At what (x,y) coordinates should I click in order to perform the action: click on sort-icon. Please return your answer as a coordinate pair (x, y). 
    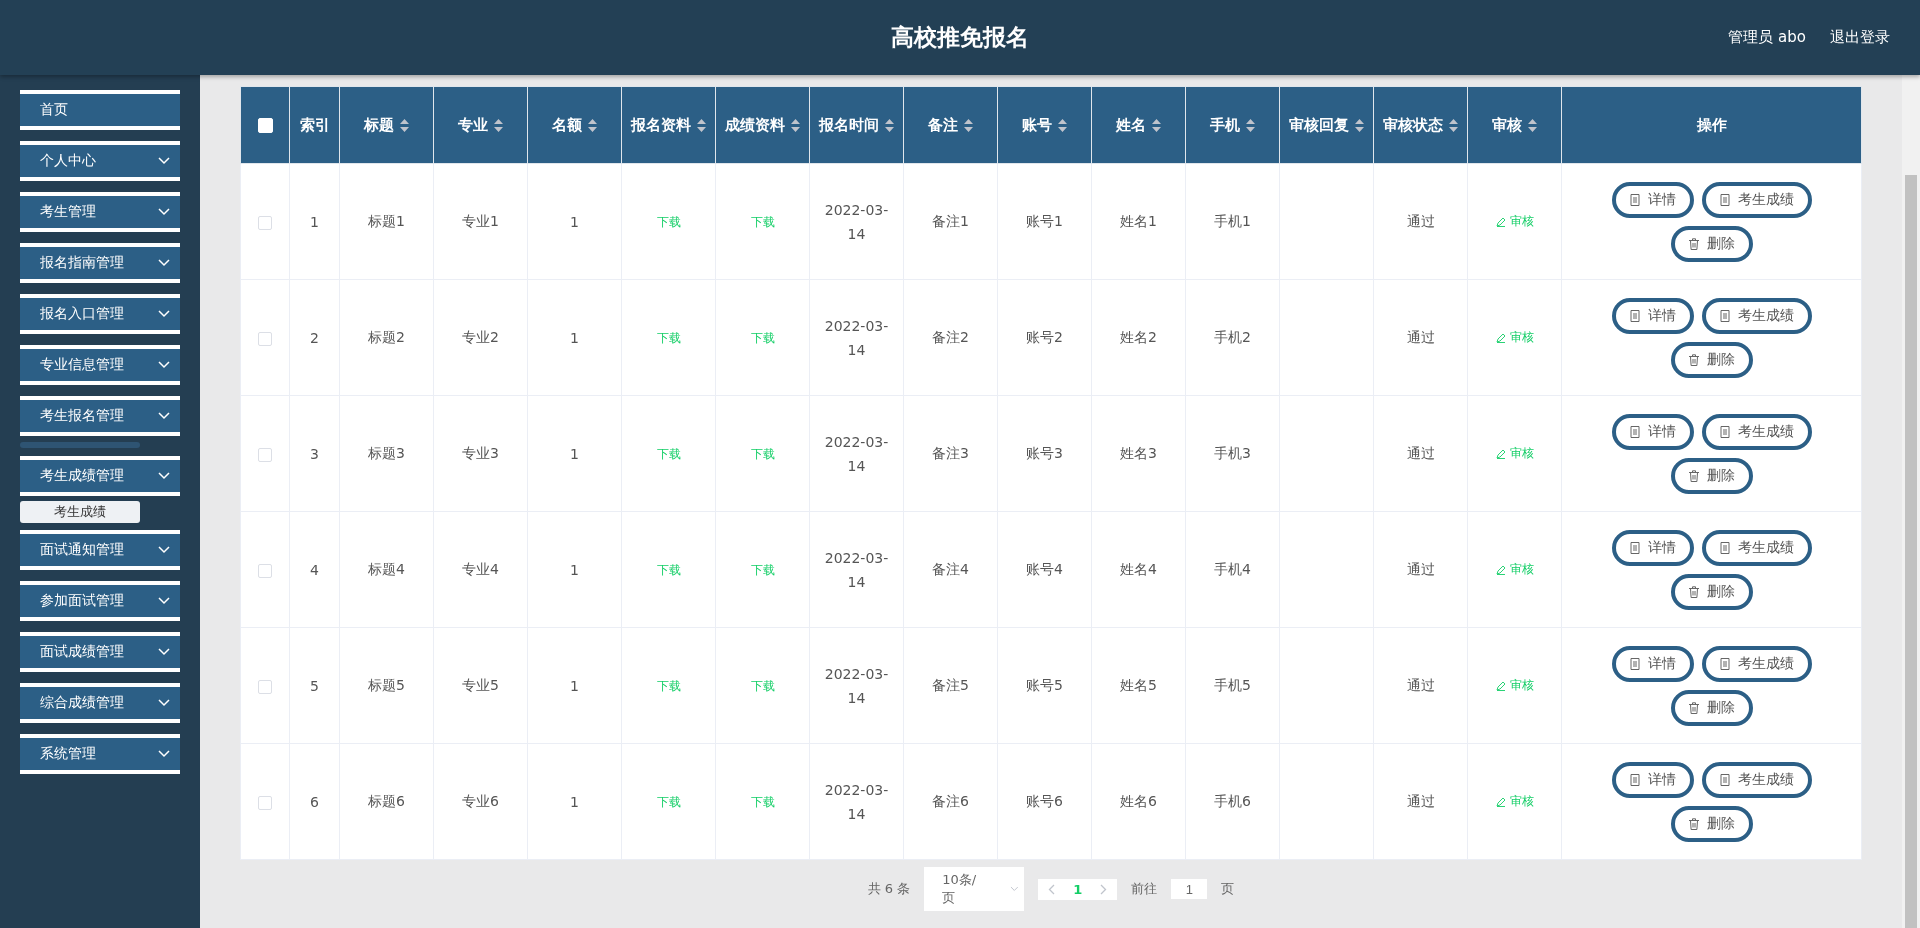
    Looking at the image, I should click on (968, 125).